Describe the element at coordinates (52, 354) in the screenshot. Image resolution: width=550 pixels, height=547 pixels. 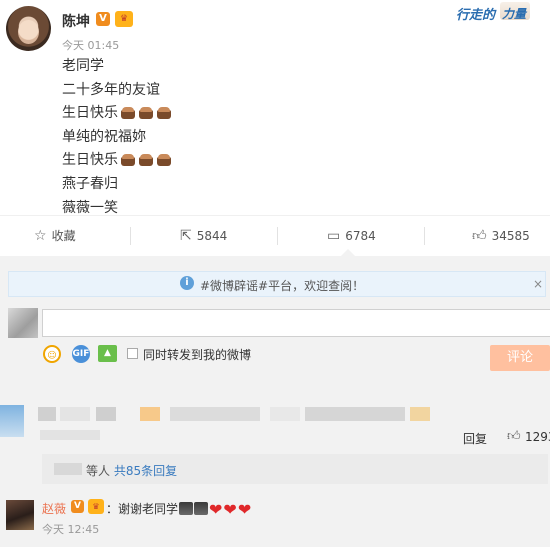
I see `emoji-icon: ☺` at that location.